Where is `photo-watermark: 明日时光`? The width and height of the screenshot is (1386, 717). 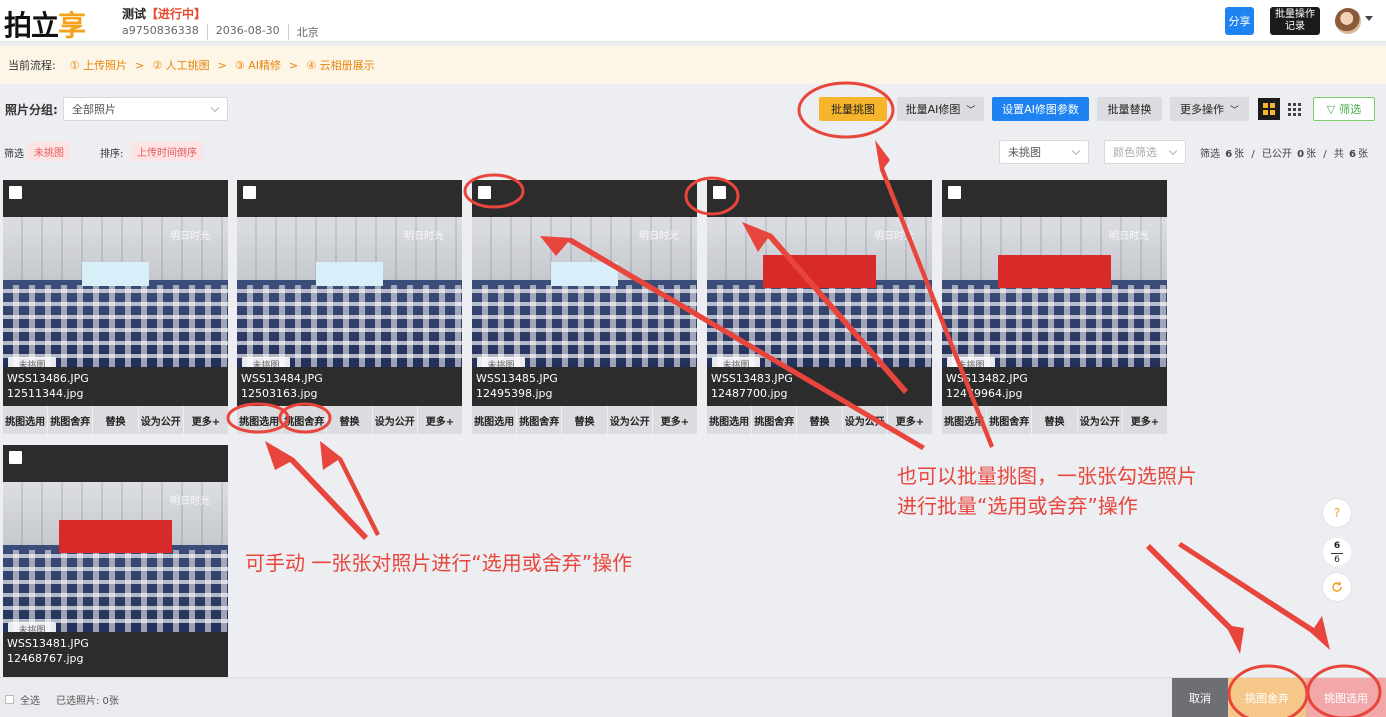 photo-watermark: 明日时光 is located at coordinates (659, 236).